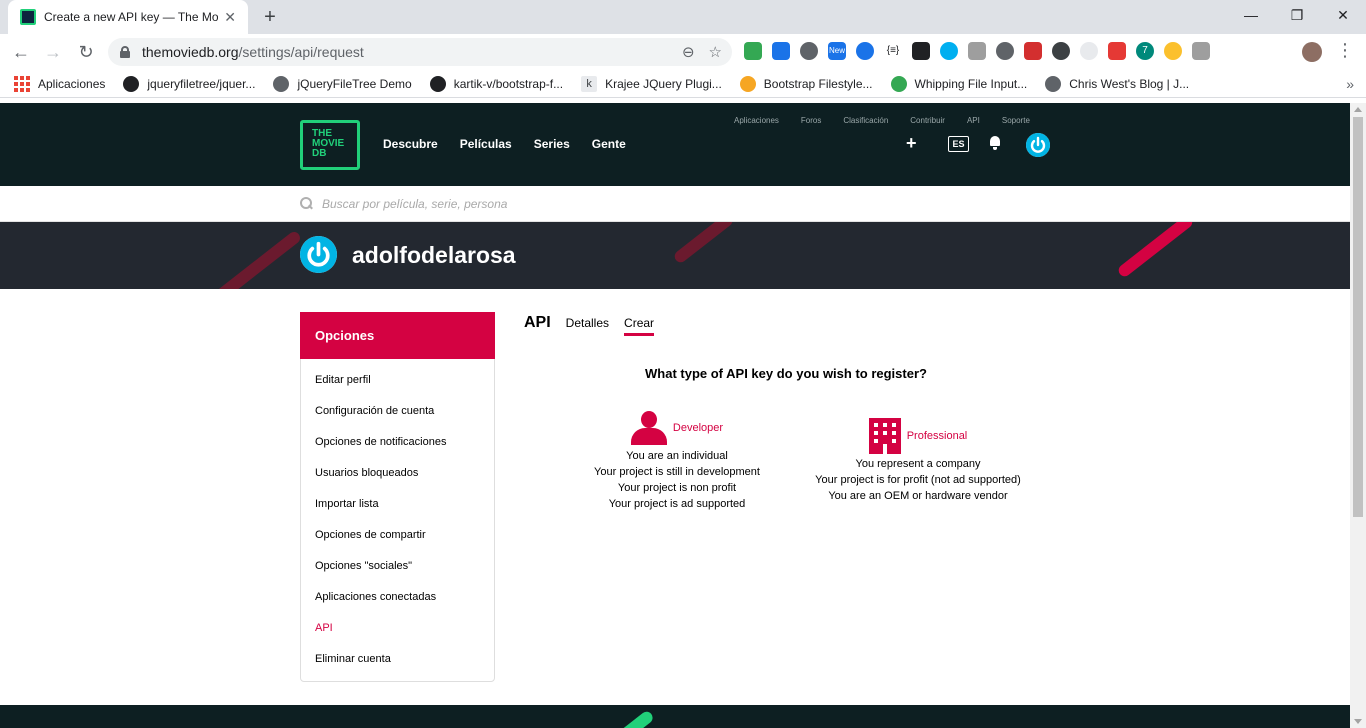  Describe the element at coordinates (677, 472) in the screenshot. I see `developer-line: Your project is still in development` at that location.